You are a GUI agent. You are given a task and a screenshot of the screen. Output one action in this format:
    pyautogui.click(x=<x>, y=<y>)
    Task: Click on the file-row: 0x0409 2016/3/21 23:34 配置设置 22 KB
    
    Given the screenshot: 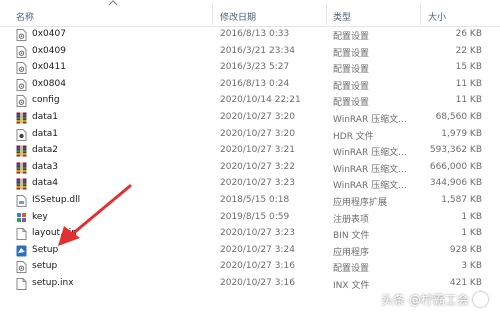 What is the action you would take?
    pyautogui.click(x=250, y=52)
    